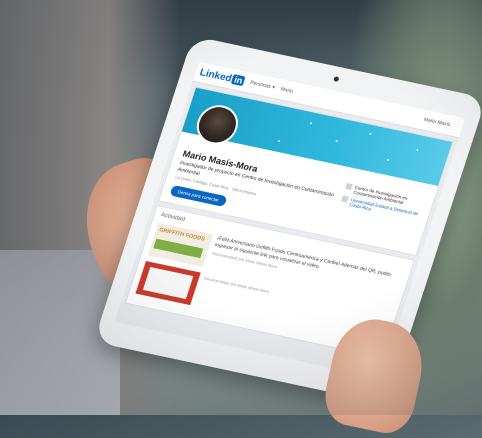 This screenshot has height=438, width=482. Describe the element at coordinates (262, 85) in the screenshot. I see `nav-personas: Personas ▾` at that location.